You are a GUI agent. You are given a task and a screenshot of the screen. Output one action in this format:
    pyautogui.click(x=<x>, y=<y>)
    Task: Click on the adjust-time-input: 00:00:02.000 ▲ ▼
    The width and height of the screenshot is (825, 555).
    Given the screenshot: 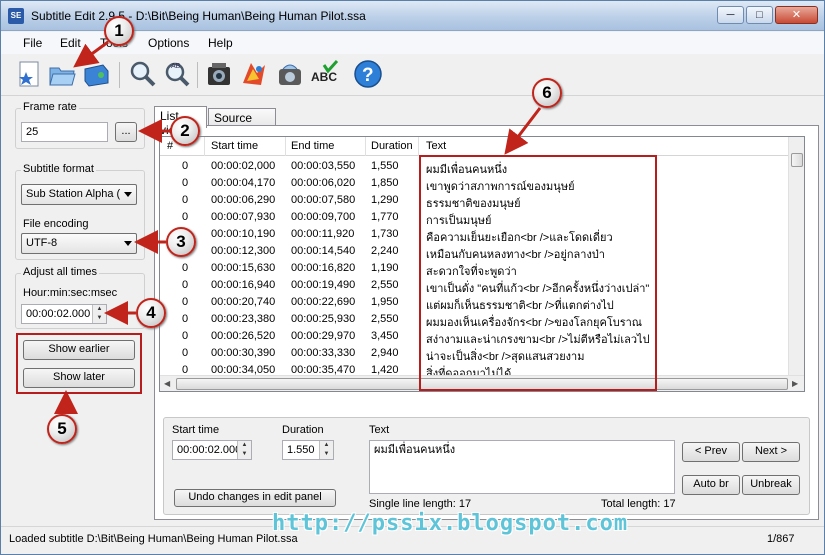 What is the action you would take?
    pyautogui.click(x=64, y=314)
    